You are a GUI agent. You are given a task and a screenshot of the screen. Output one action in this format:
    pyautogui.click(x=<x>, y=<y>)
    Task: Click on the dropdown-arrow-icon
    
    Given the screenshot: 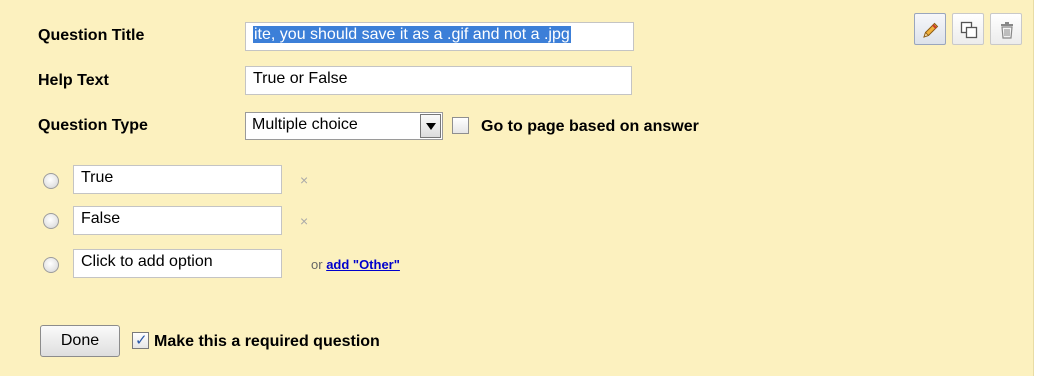 What is the action you would take?
    pyautogui.click(x=430, y=126)
    